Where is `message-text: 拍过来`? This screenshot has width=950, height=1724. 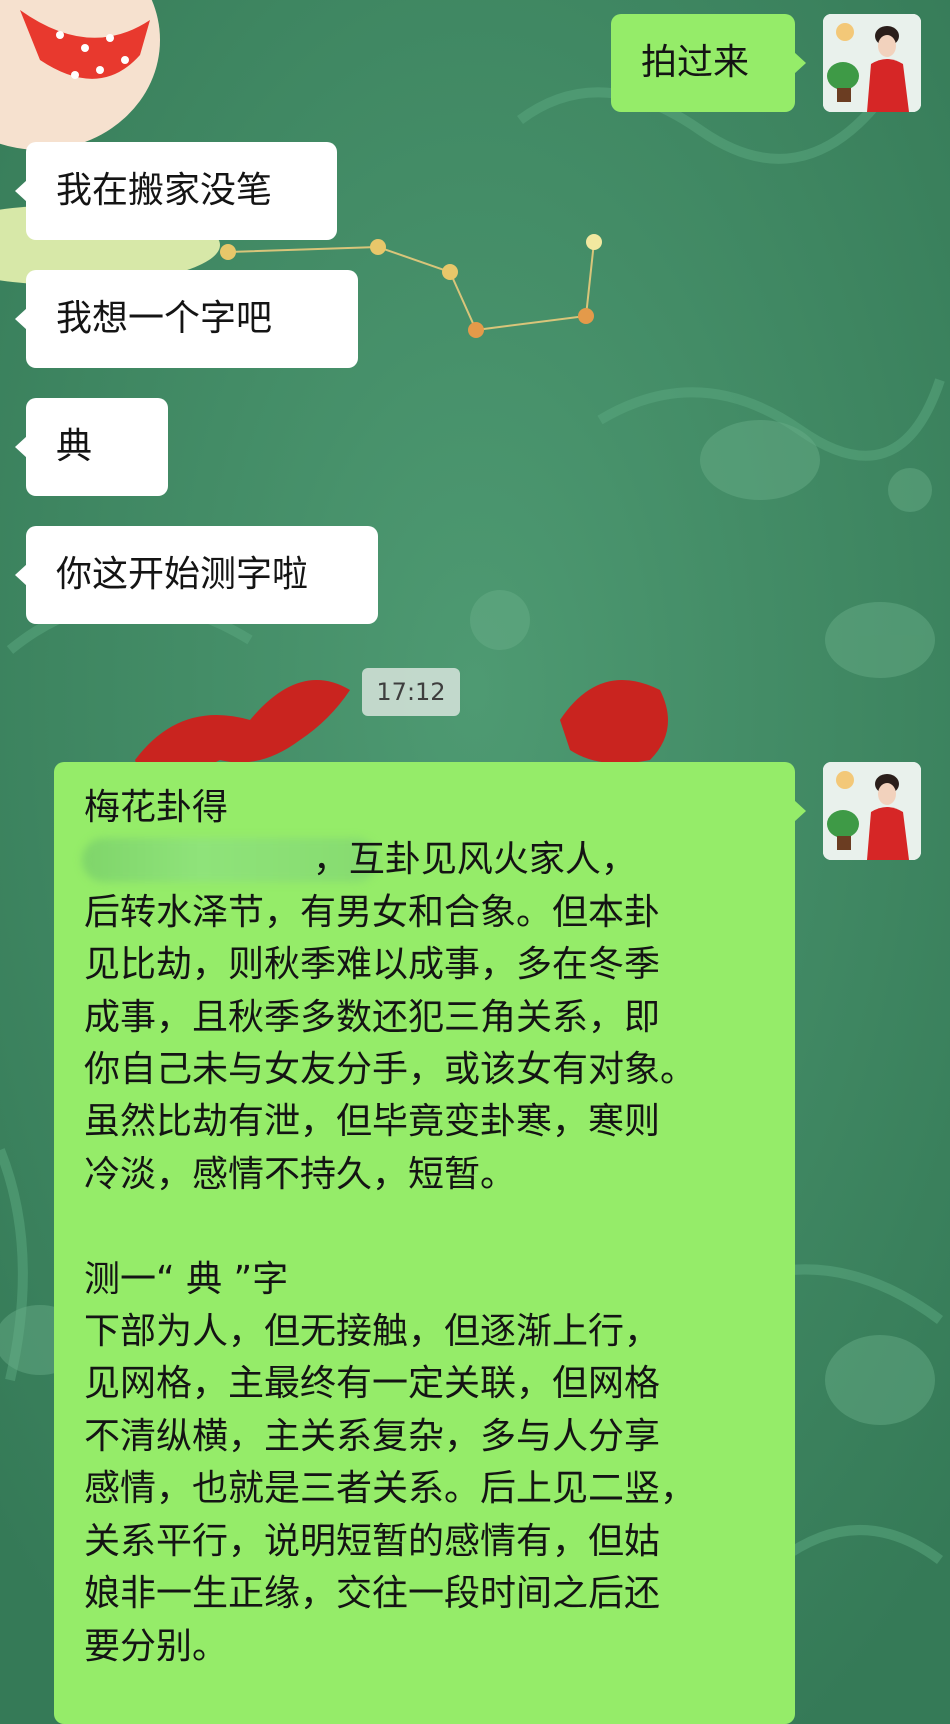
message-text: 拍过来 is located at coordinates (695, 62).